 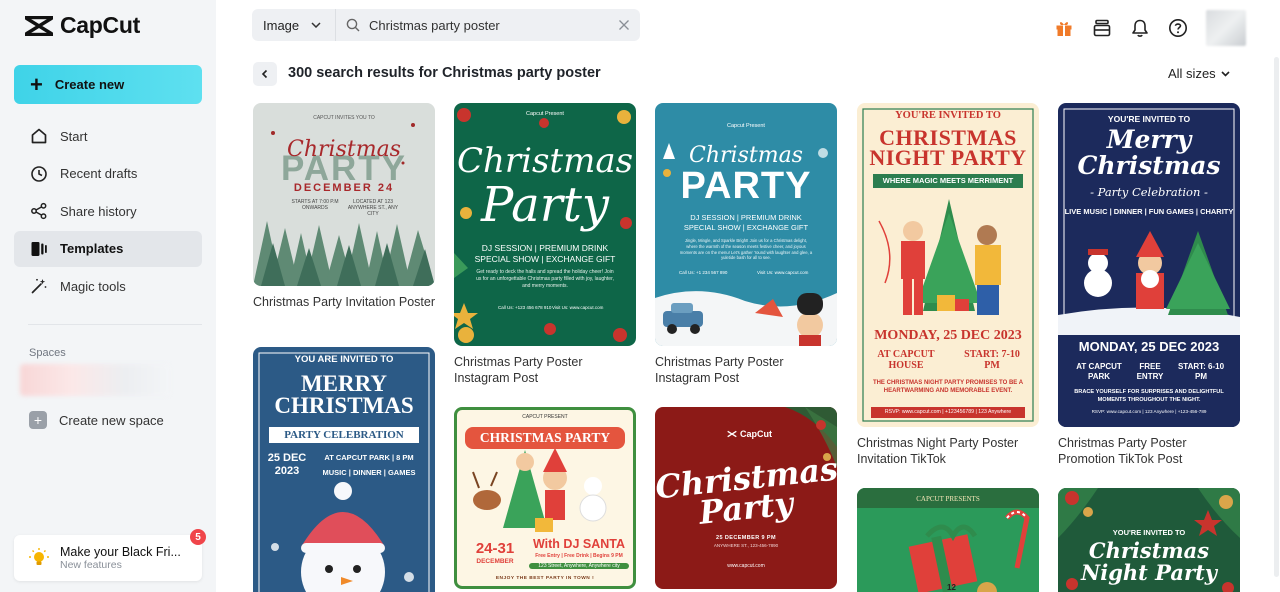 What do you see at coordinates (578, 544) in the screenshot?
I see `dj-text: With DJ SANTA` at bounding box center [578, 544].